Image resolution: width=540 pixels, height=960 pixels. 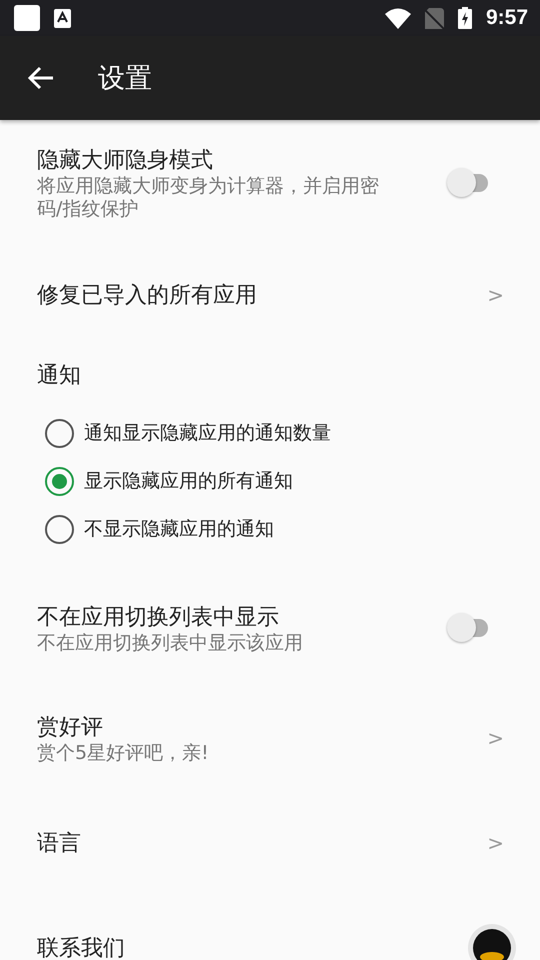 I want to click on notification-icon, so click(x=27, y=18).